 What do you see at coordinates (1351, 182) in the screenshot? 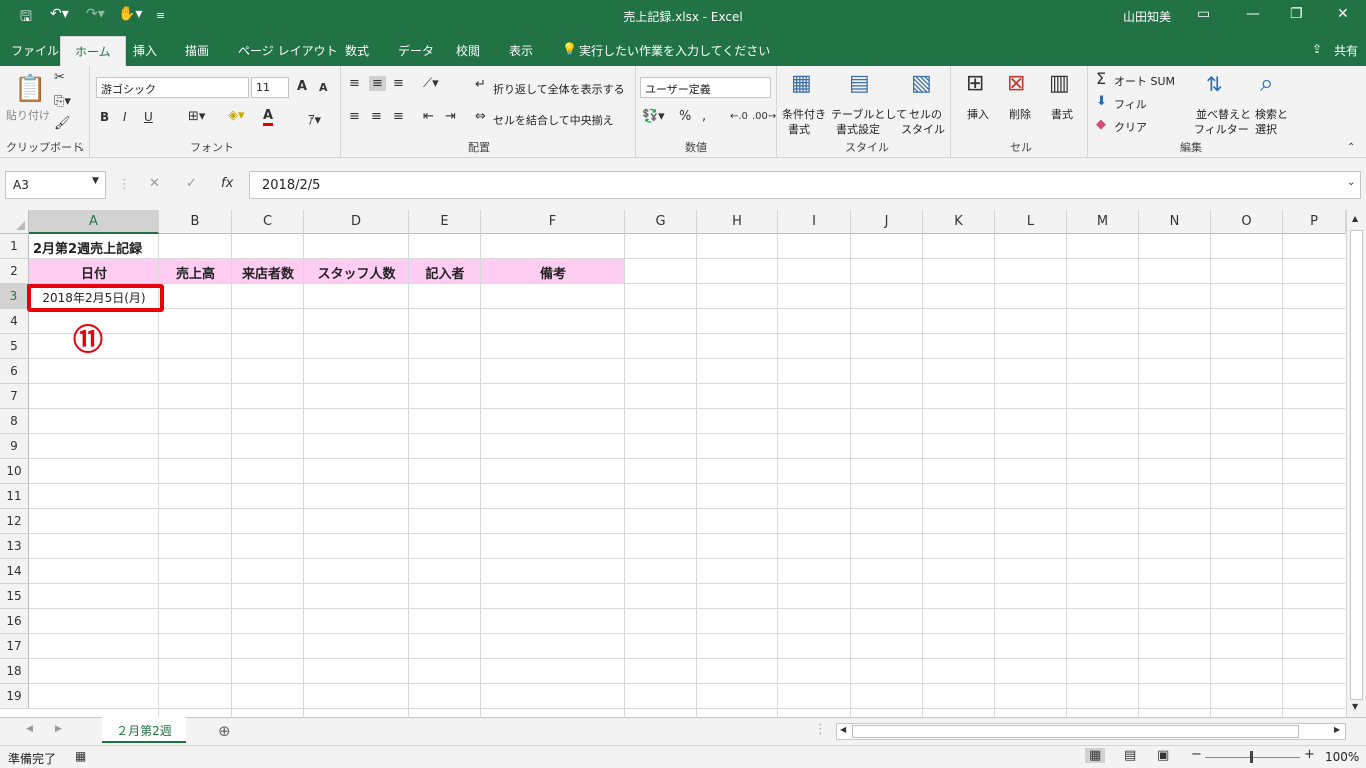
I see `expand-formula-bar-icon: ⌄` at bounding box center [1351, 182].